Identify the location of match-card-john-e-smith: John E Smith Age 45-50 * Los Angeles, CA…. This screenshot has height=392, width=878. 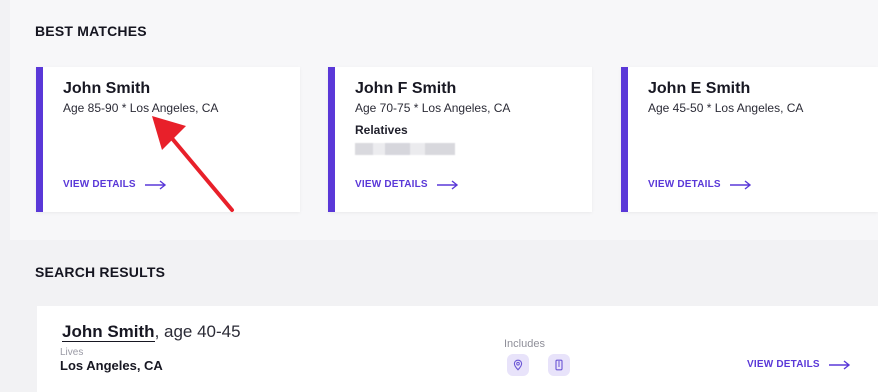
(749, 139).